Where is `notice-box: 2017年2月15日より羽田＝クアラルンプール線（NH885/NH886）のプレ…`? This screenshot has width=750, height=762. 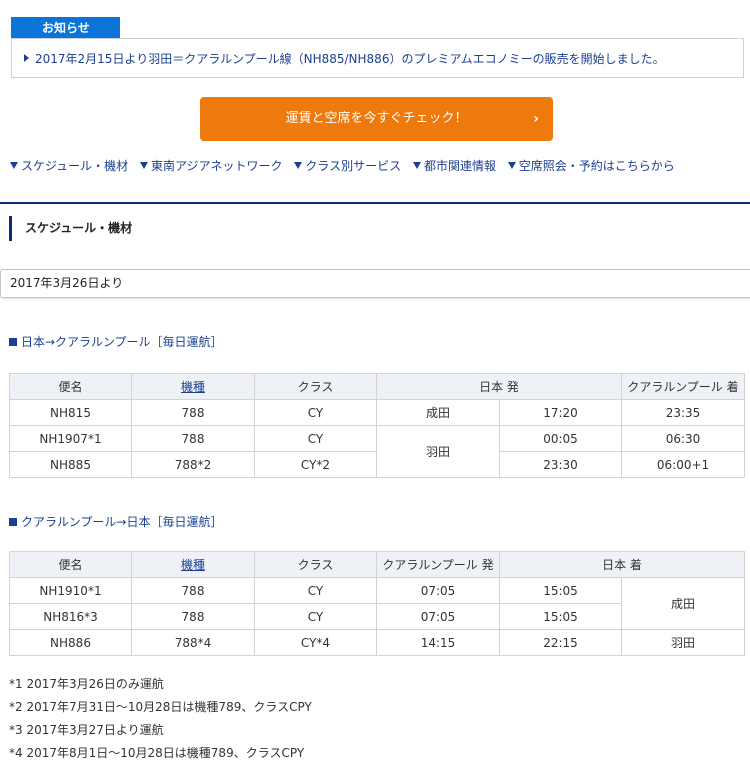 notice-box: 2017年2月15日より羽田＝クアラルンプール線（NH885/NH886）のプレ… is located at coordinates (377, 58).